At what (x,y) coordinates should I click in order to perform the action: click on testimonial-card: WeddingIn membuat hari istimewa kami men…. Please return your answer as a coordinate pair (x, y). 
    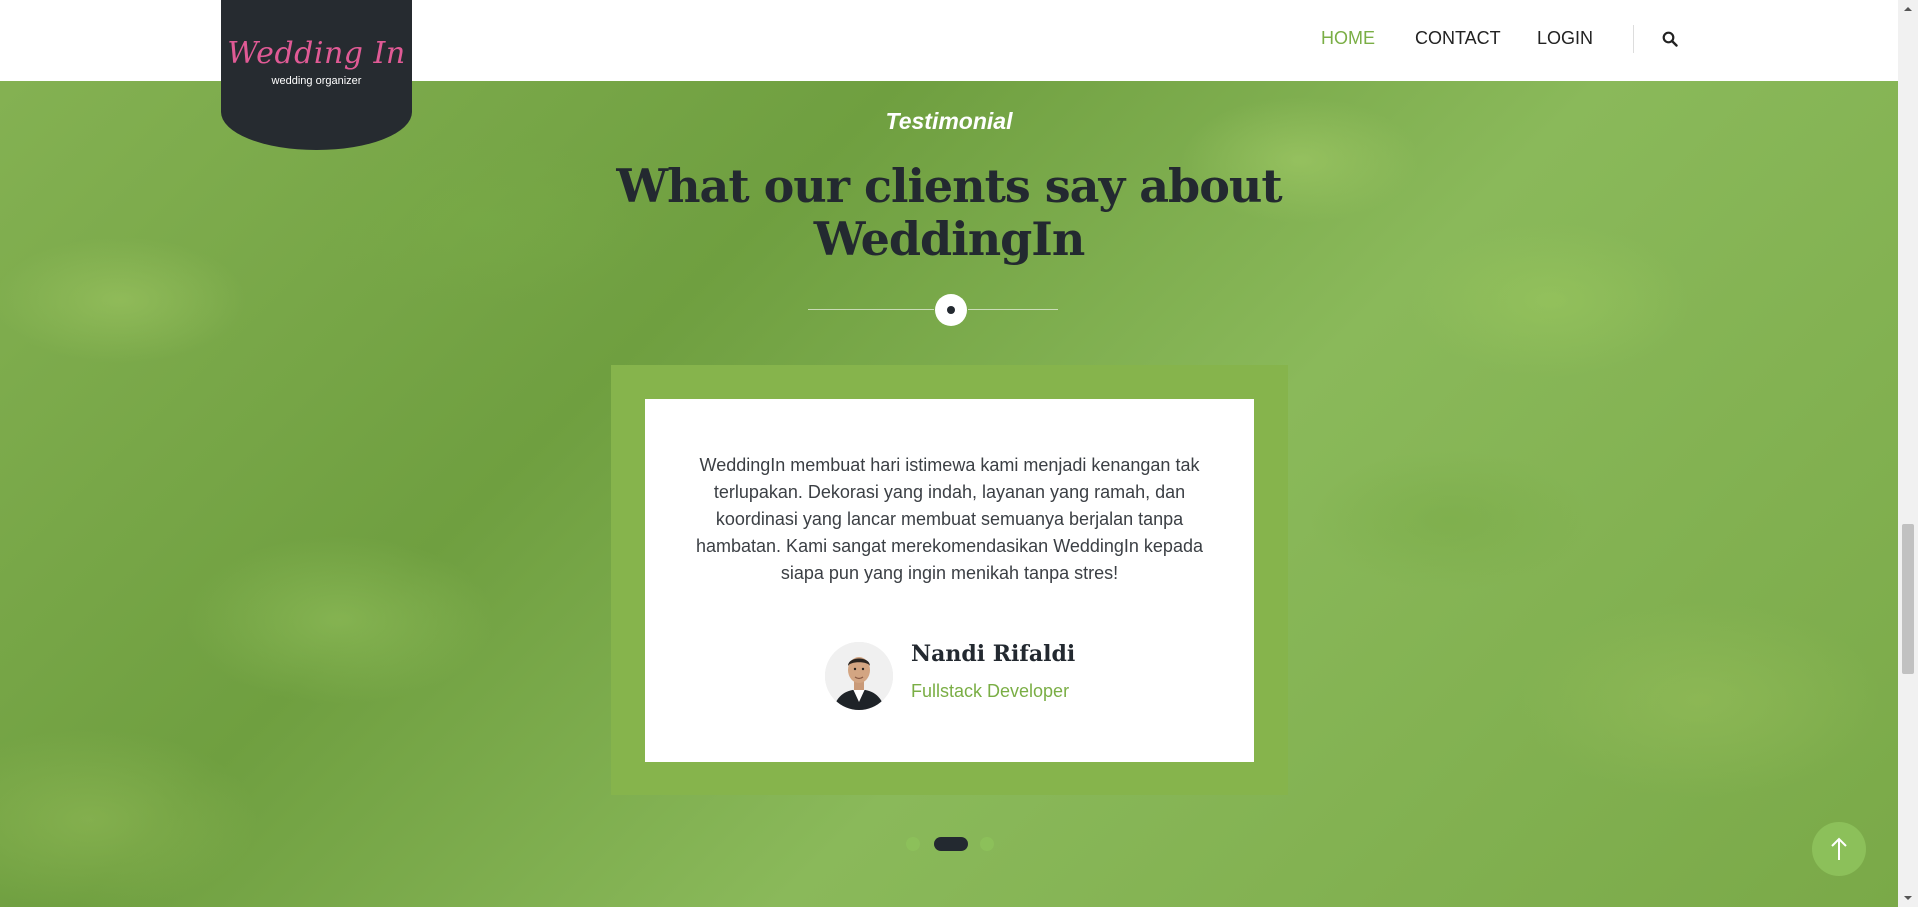
    Looking at the image, I should click on (949, 580).